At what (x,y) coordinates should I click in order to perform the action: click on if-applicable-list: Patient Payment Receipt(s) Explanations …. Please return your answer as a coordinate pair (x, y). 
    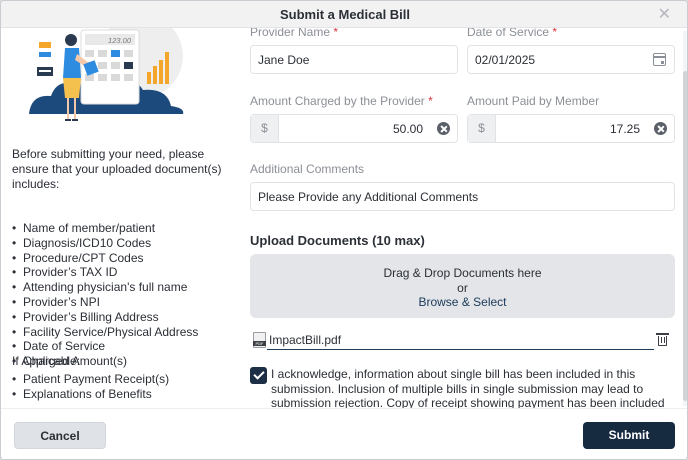
    Looking at the image, I should click on (90, 387).